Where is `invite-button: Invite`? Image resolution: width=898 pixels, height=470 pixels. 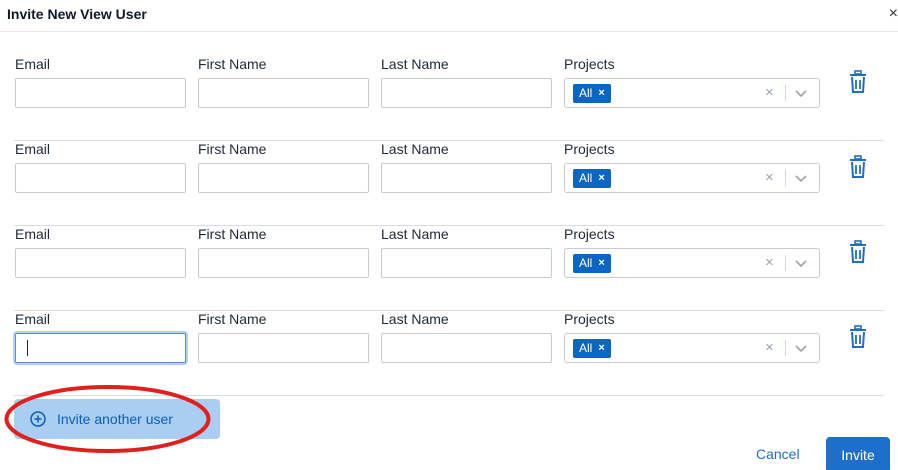
invite-button: Invite is located at coordinates (858, 453).